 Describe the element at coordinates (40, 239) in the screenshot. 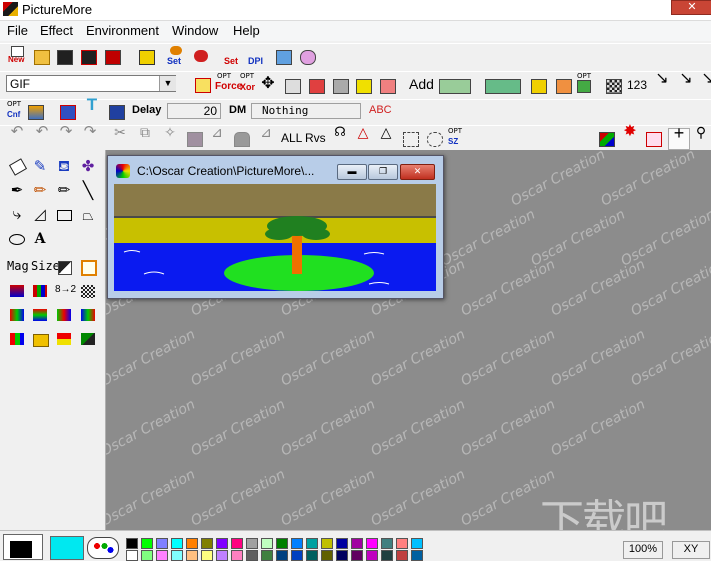

I see `text-icon: A` at that location.